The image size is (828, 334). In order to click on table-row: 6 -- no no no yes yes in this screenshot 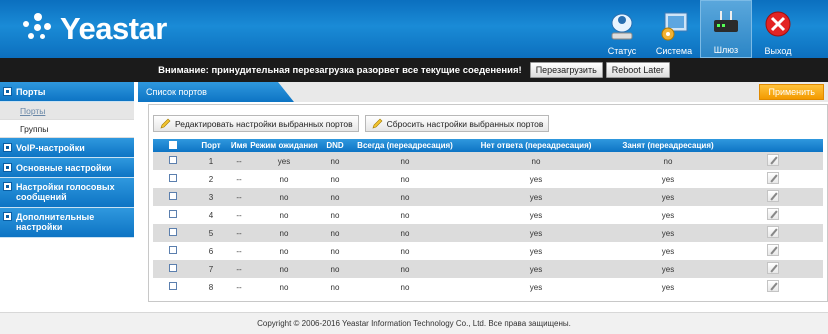, I will do `click(488, 251)`.